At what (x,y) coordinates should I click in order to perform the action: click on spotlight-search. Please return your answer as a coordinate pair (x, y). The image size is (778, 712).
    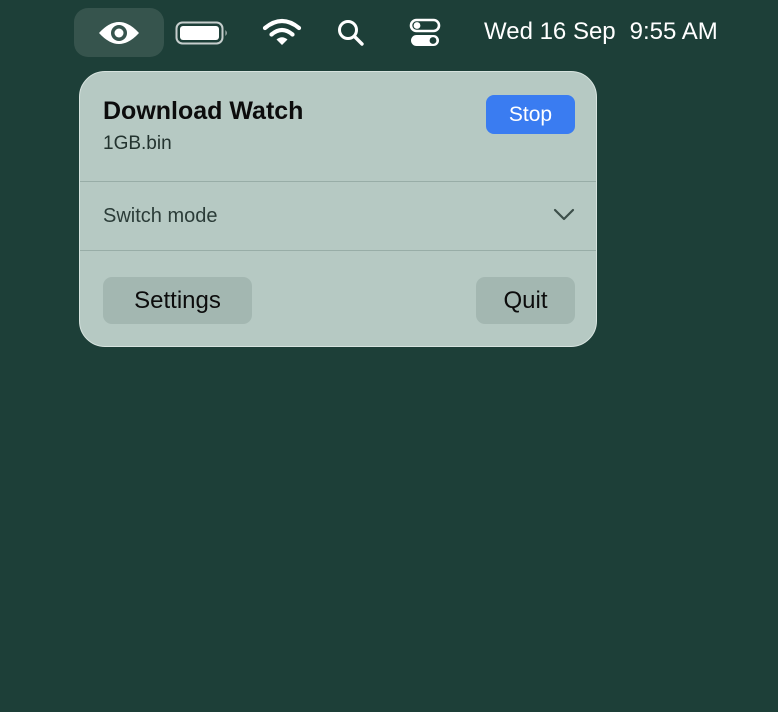
    Looking at the image, I should click on (351, 33).